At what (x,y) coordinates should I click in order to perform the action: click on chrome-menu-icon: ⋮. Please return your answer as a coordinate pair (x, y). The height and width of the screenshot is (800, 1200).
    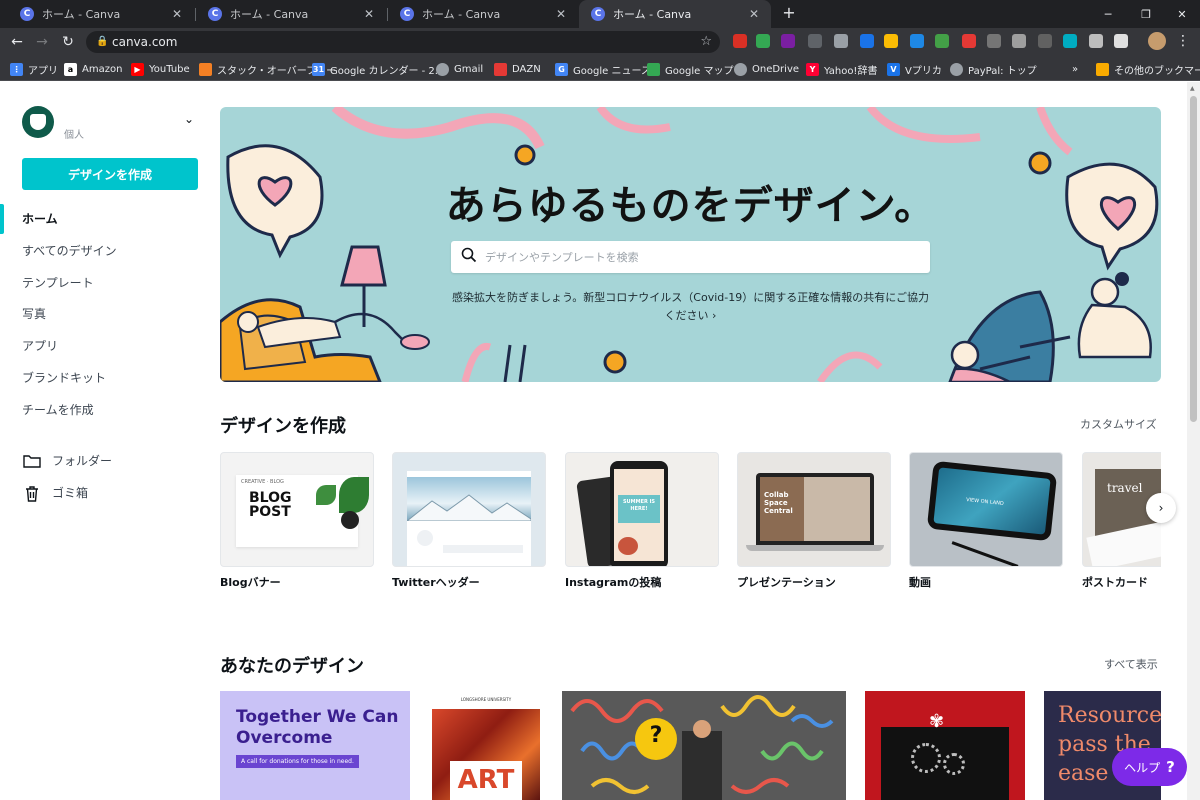
    Looking at the image, I should click on (1183, 41).